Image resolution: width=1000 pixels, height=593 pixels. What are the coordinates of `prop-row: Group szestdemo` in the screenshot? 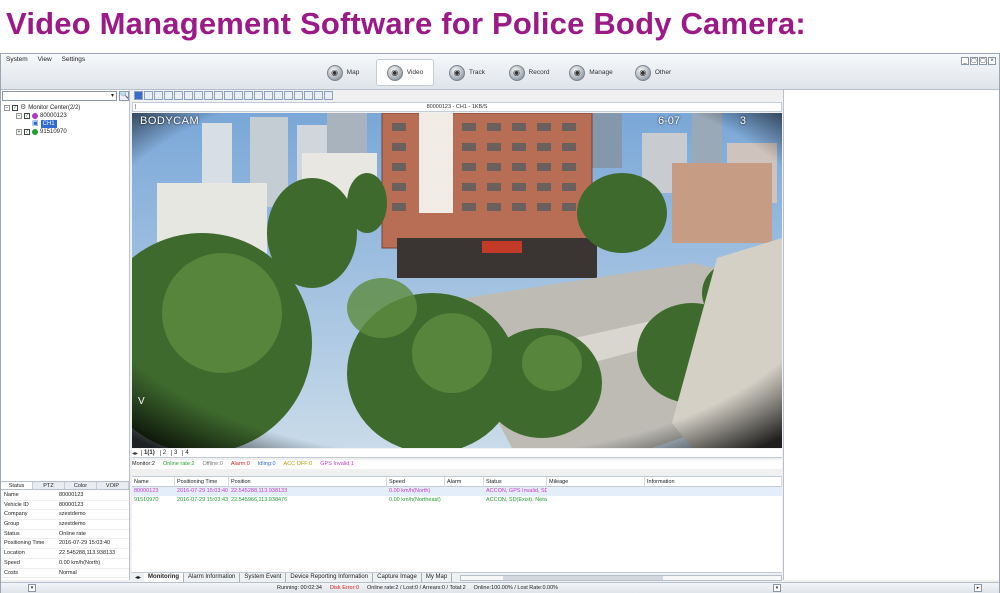 It's located at (65, 525).